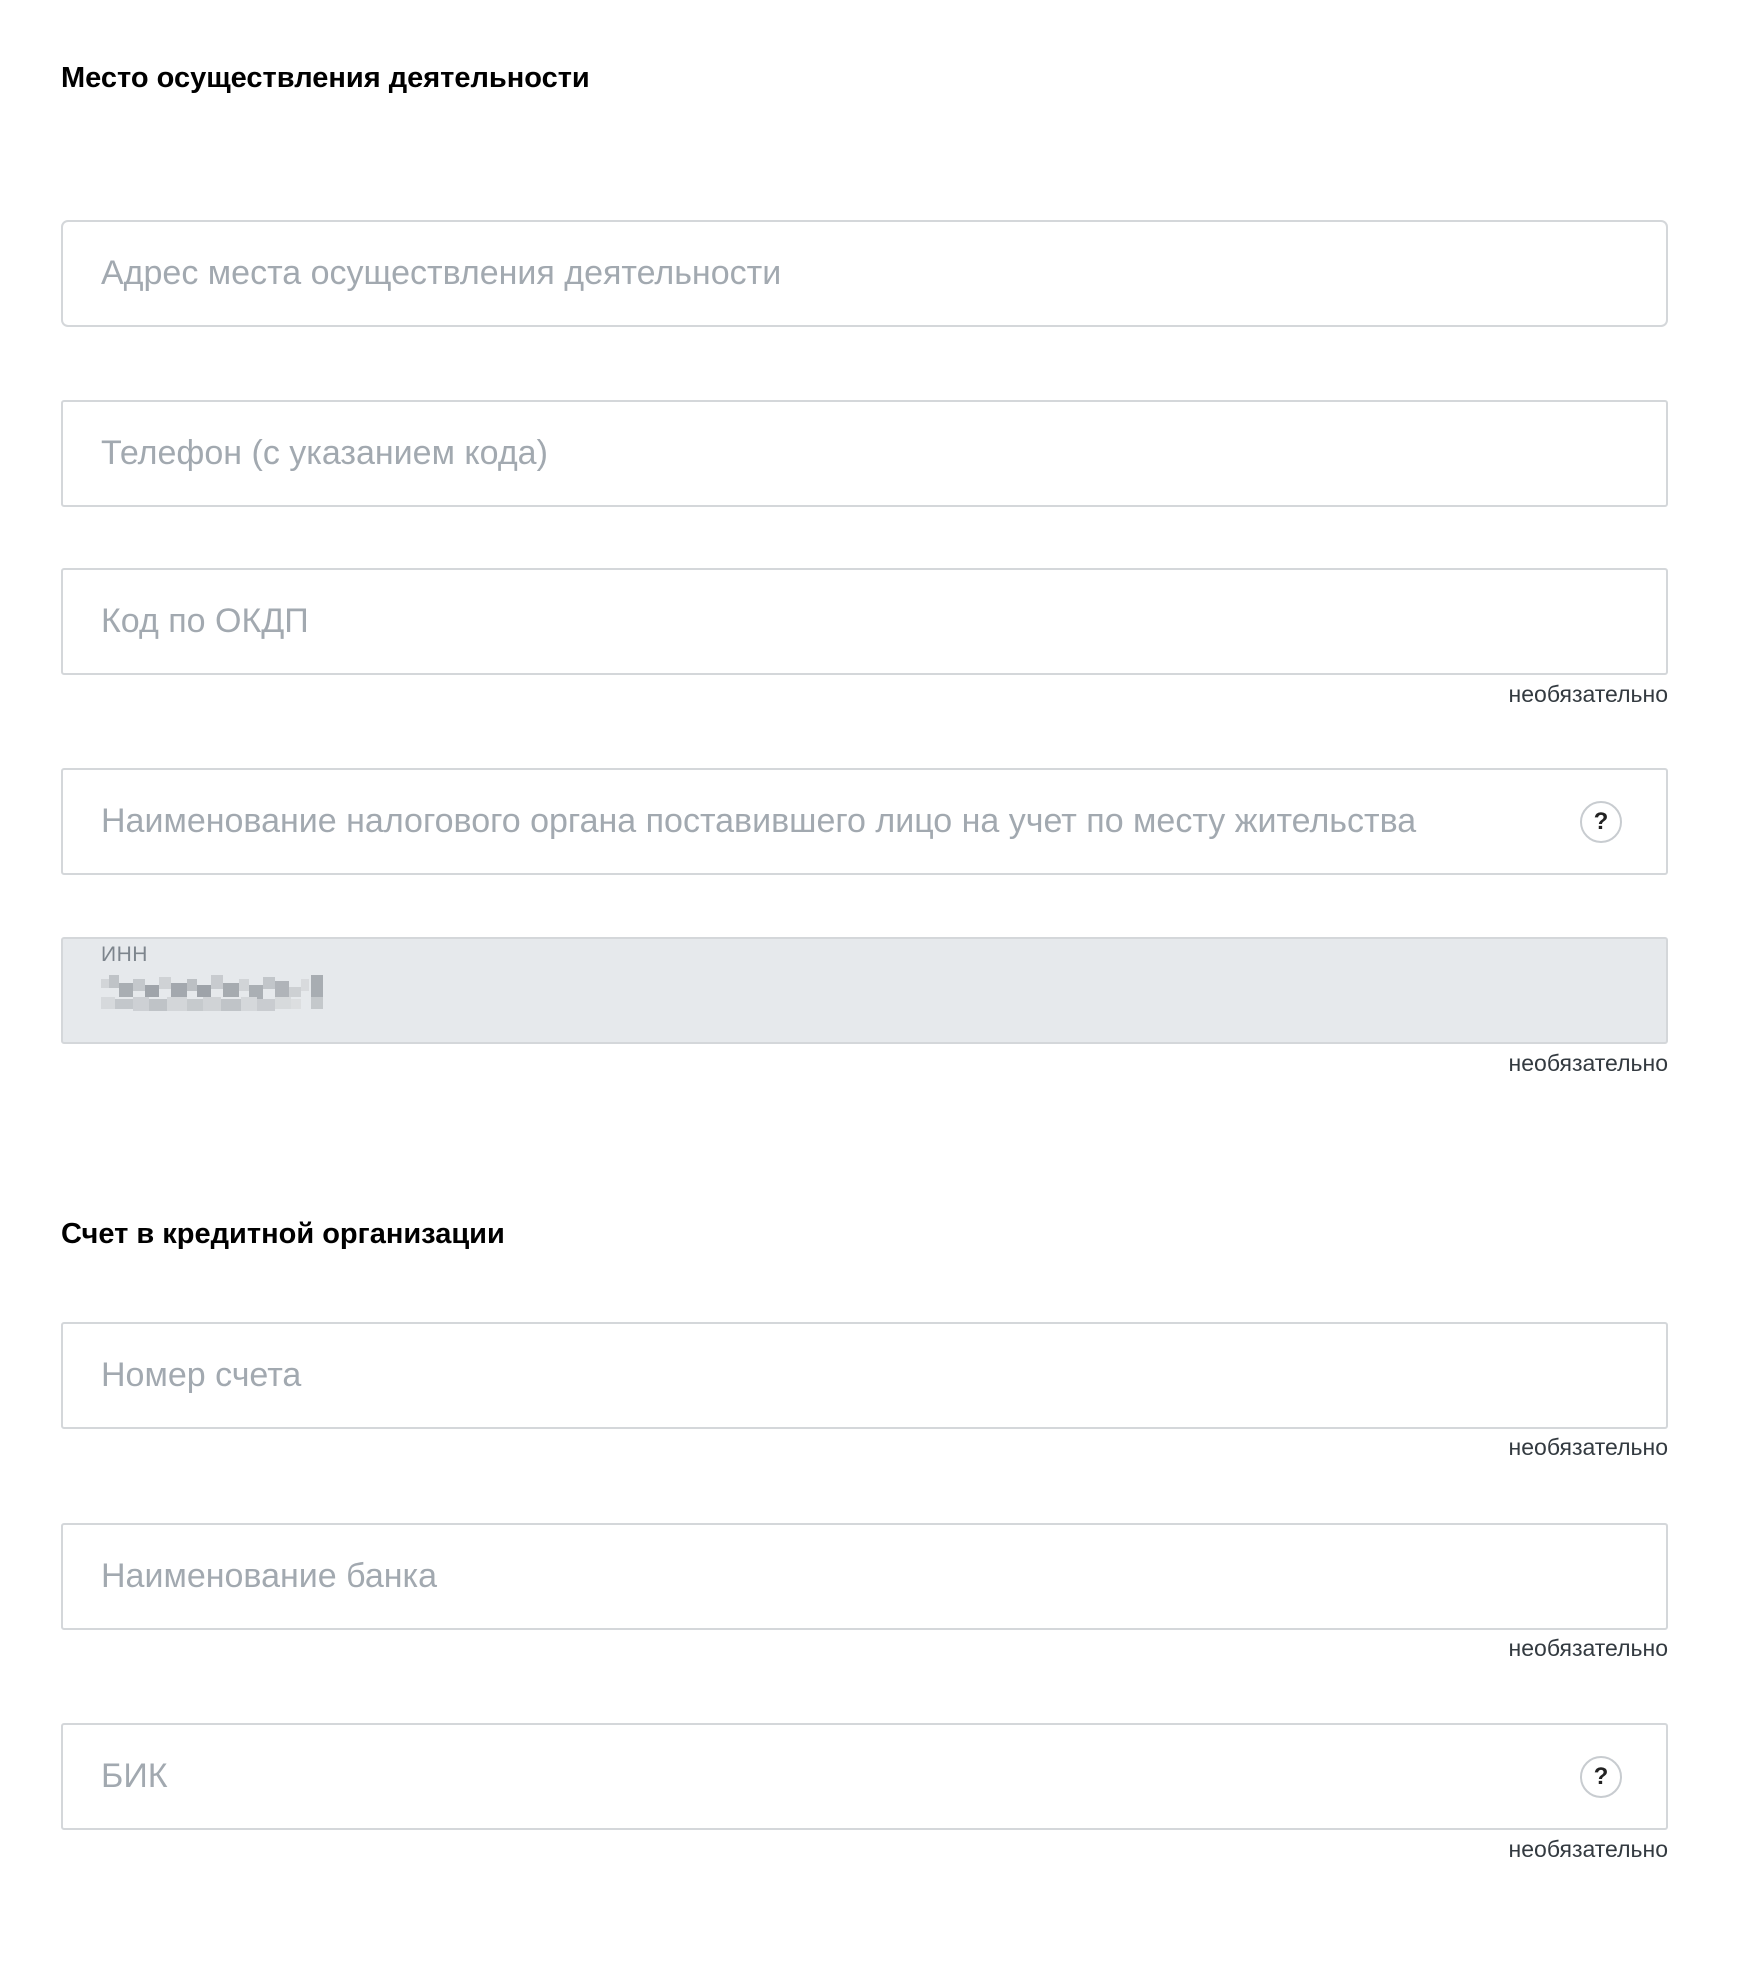 This screenshot has width=1740, height=1976. I want to click on account-number-input, so click(864, 1375).